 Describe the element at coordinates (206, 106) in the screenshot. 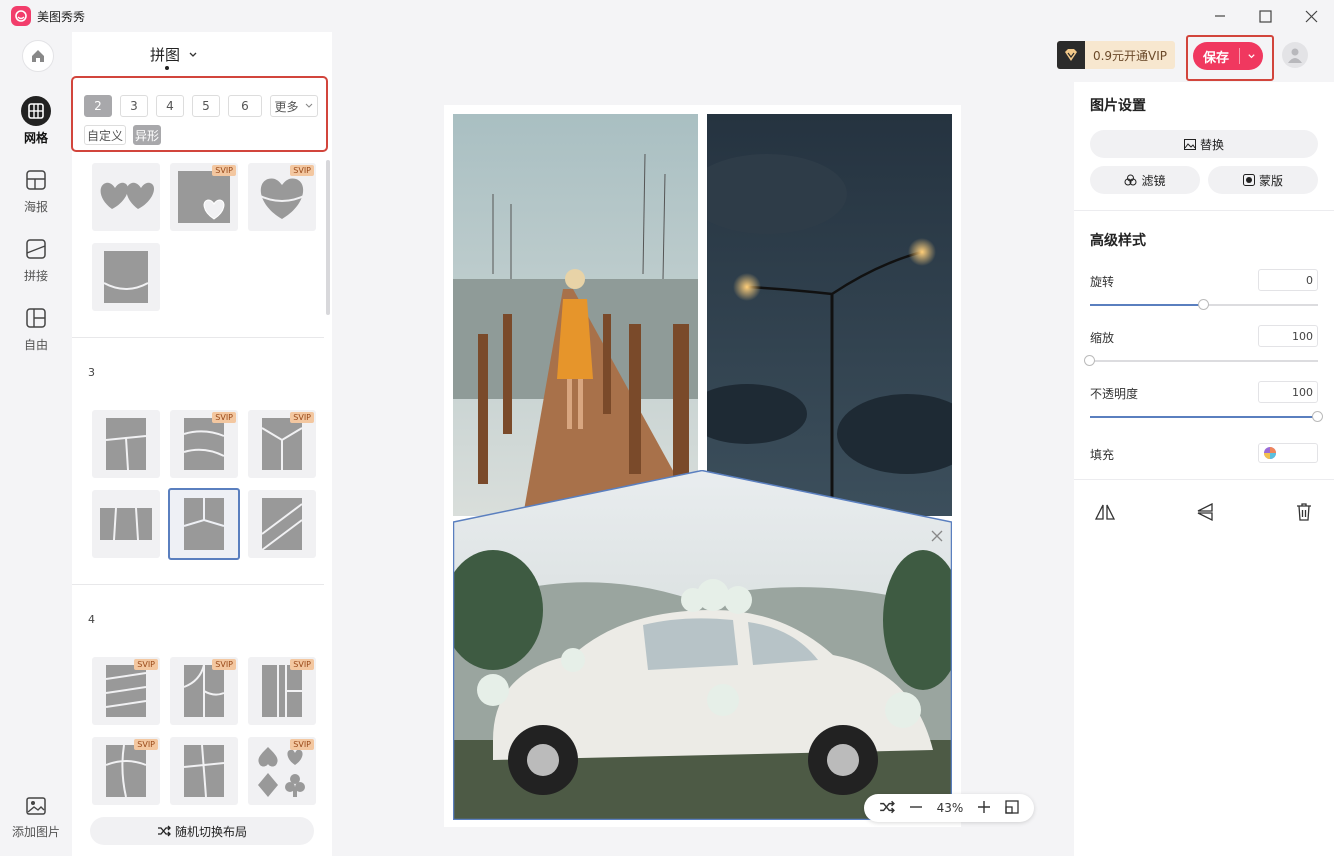

I see `count-option-5: 5` at that location.